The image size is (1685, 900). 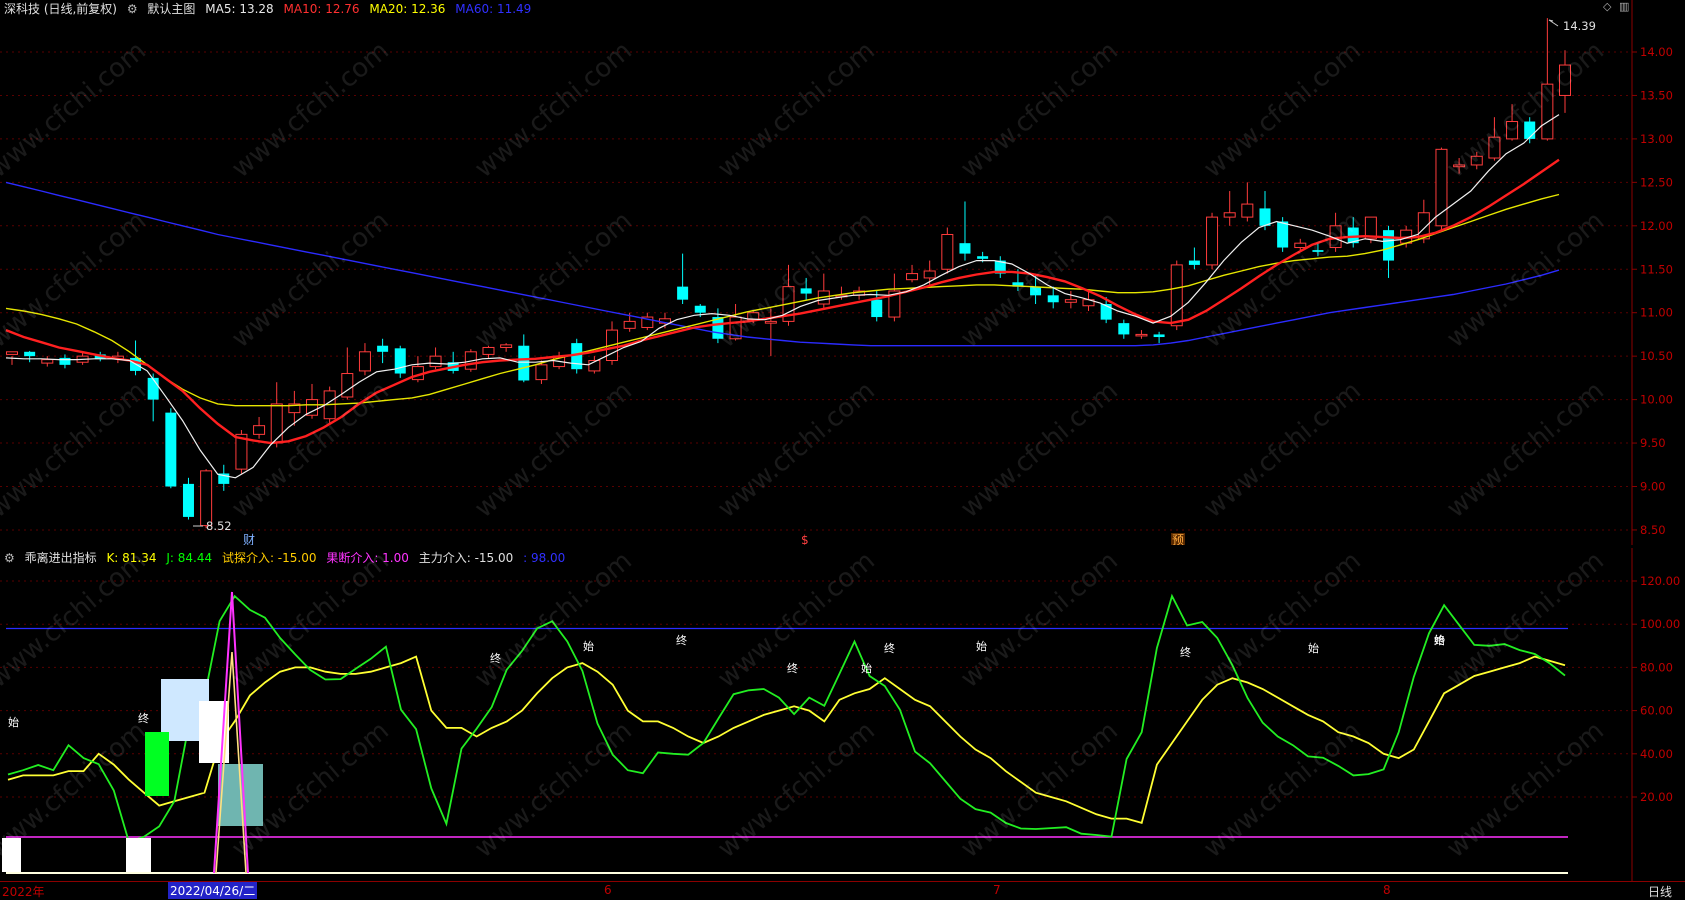 I want to click on price-tick-label: 9.00, so click(x=1653, y=487).